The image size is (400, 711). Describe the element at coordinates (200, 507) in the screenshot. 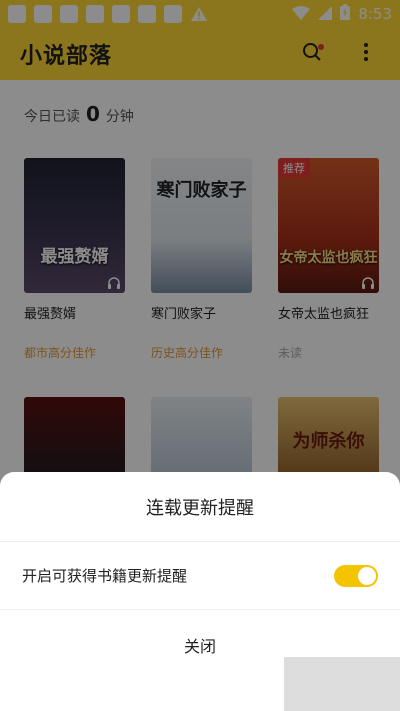

I see `sheet-title: 连载更新提醒` at that location.